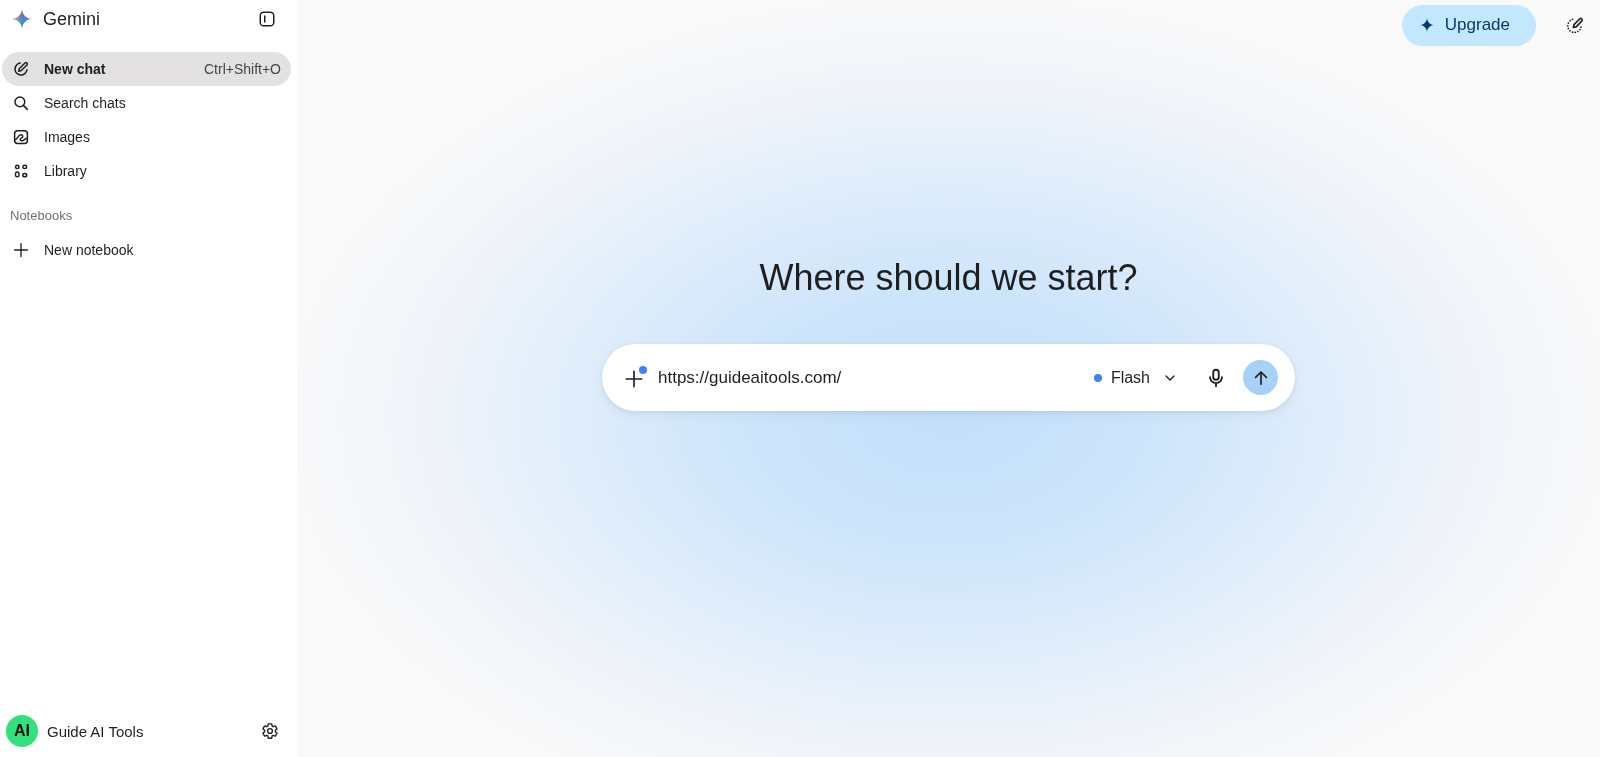 This screenshot has width=1600, height=757. I want to click on sidebar-item: New chat Ctrl+Shift+O, so click(146, 69).